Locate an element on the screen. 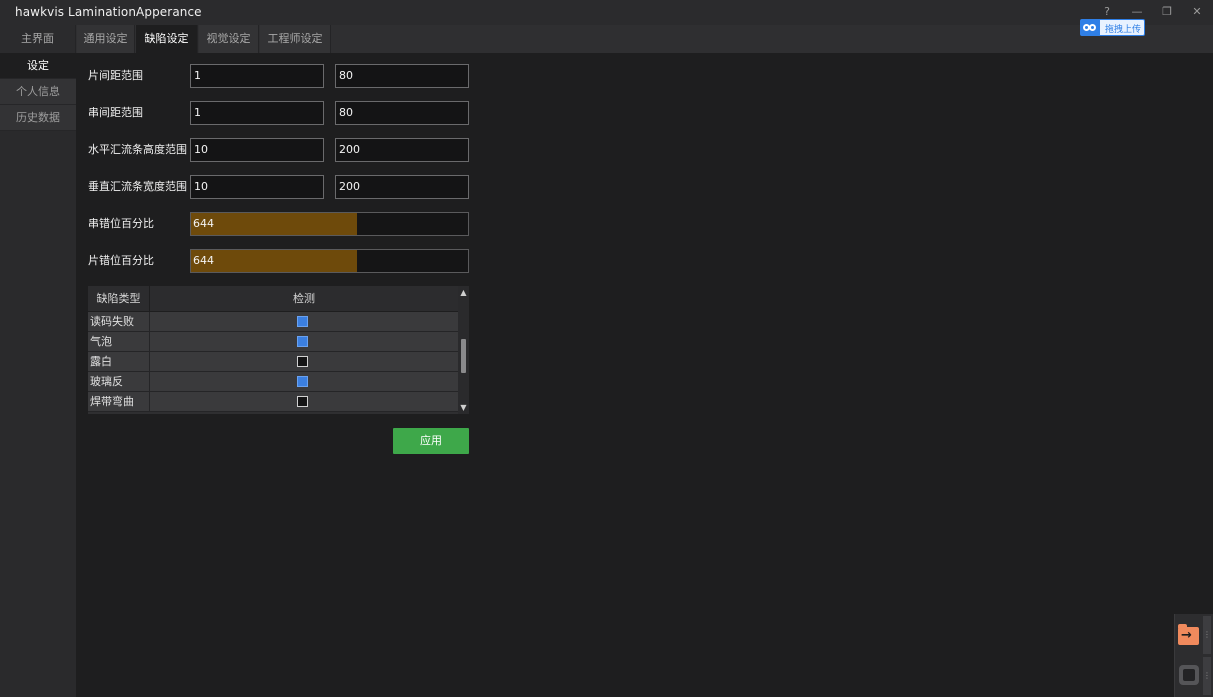 This screenshot has width=1213, height=697. window-name: LaminationApperance is located at coordinates (135, 12).